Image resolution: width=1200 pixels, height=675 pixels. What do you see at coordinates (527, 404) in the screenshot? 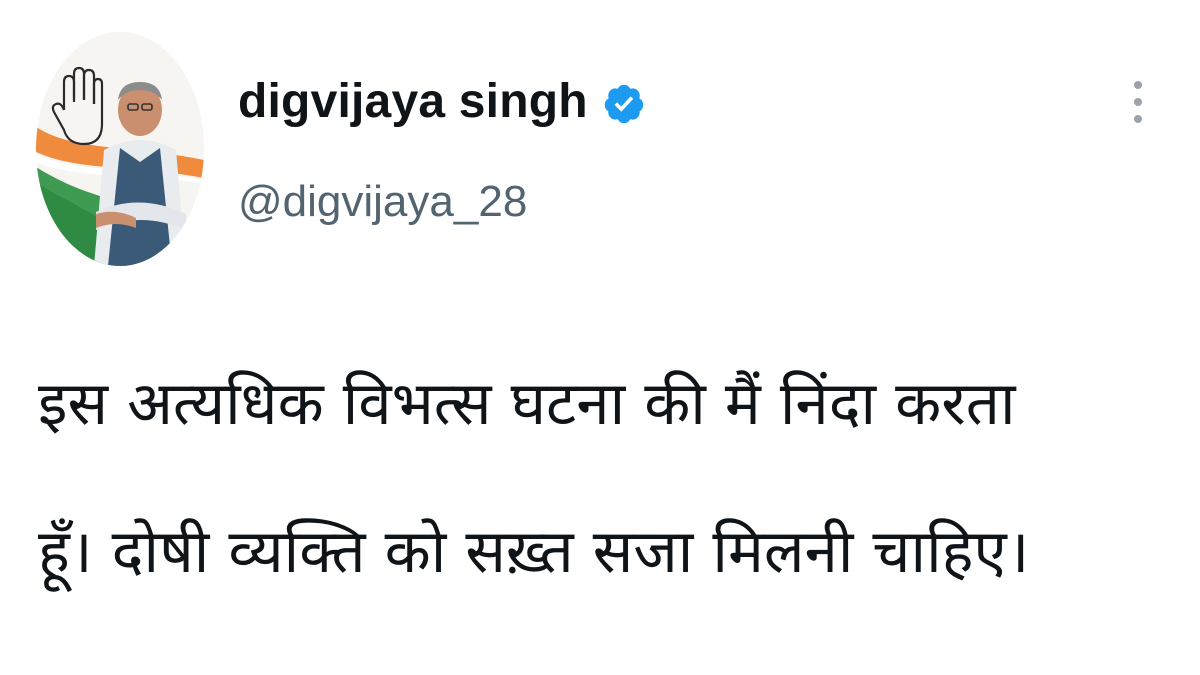
I see `tweet-text-line: इस अत्यधिक विभत्स घटना की मैं निंदा करता` at bounding box center [527, 404].